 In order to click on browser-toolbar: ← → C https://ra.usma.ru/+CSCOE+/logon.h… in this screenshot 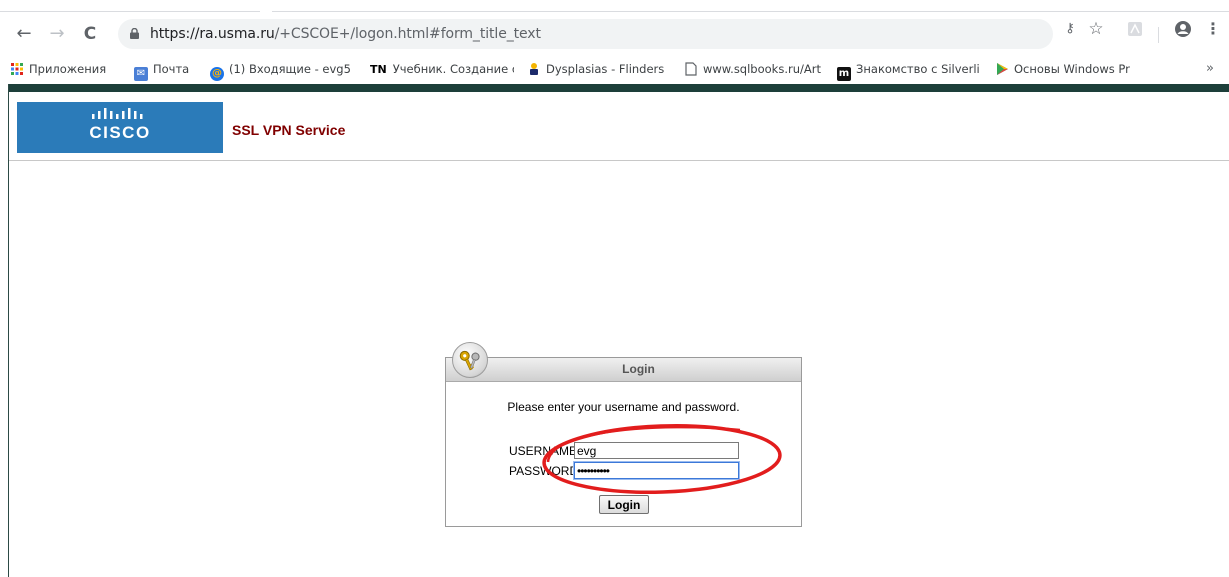, I will do `click(614, 34)`.